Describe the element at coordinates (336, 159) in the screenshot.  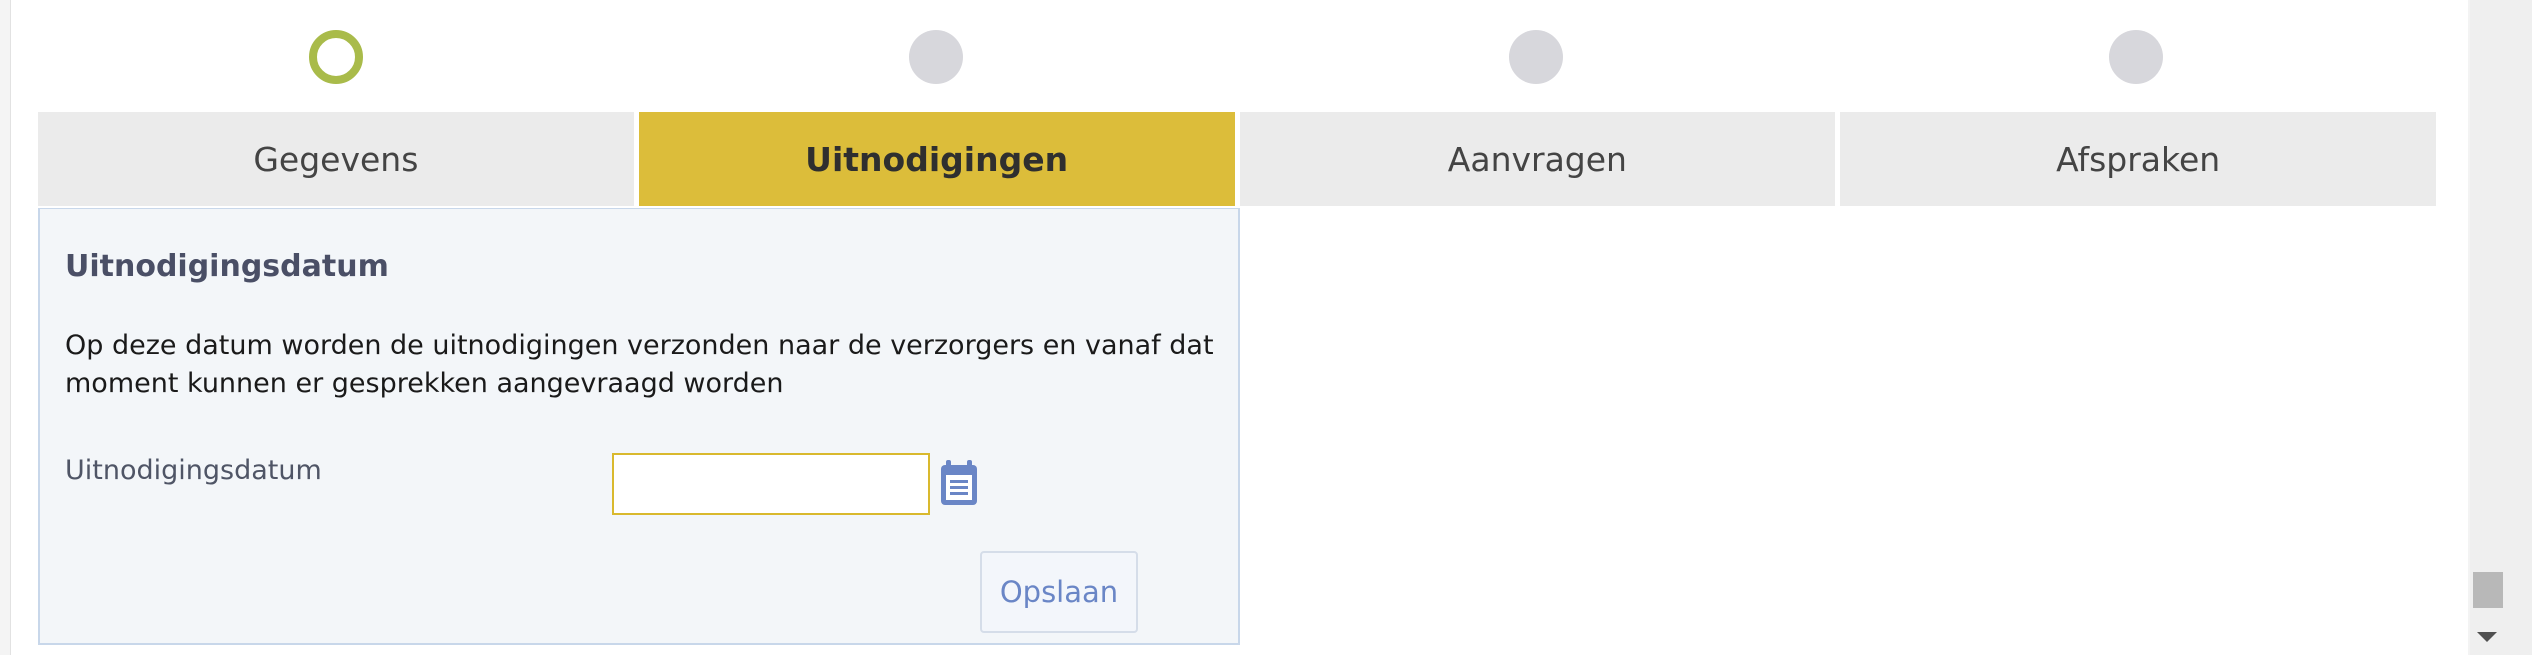
I see `tab-gegevens: Gegevens` at that location.